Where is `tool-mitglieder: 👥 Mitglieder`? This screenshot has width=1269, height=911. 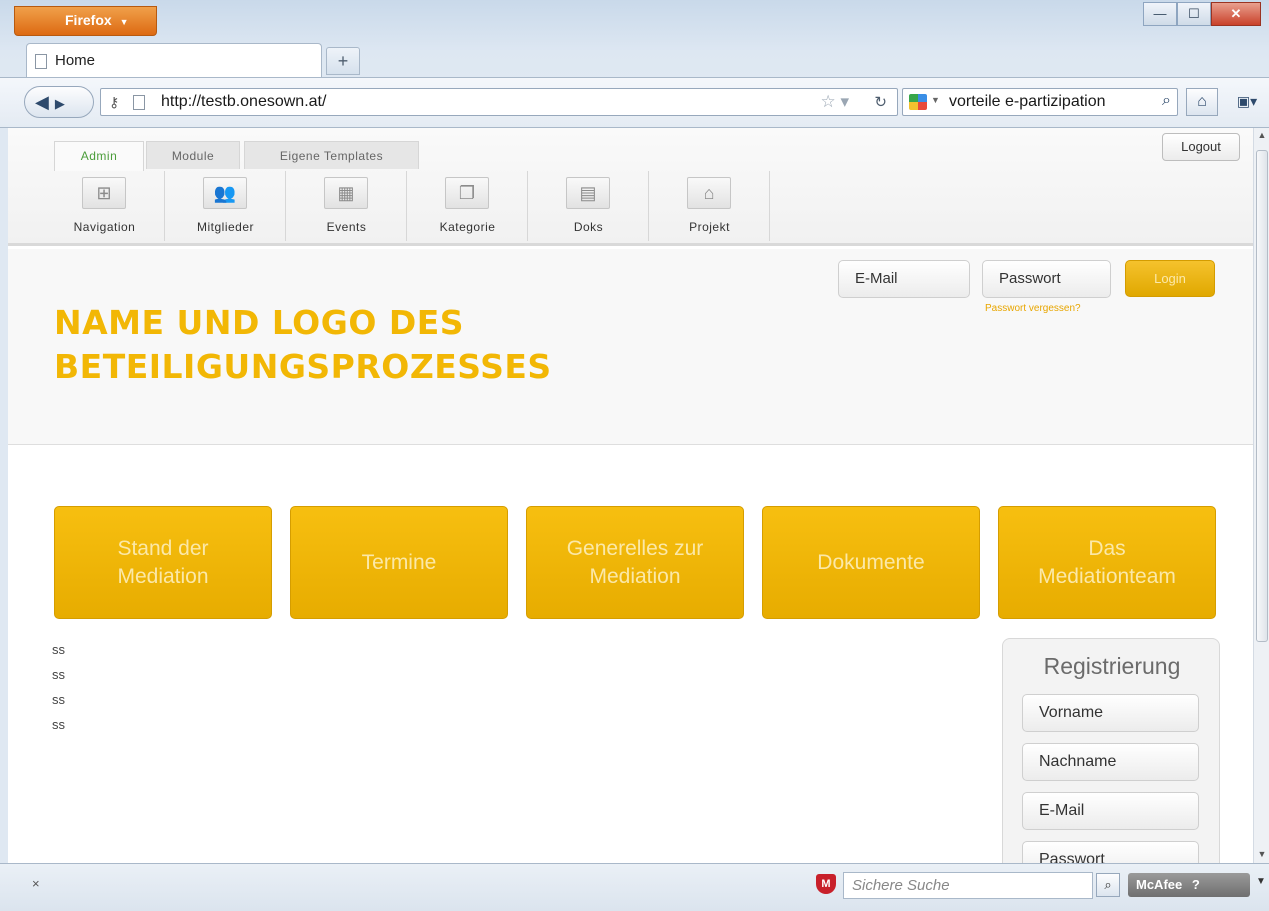
tool-mitglieder: 👥 Mitglieder is located at coordinates (225, 206).